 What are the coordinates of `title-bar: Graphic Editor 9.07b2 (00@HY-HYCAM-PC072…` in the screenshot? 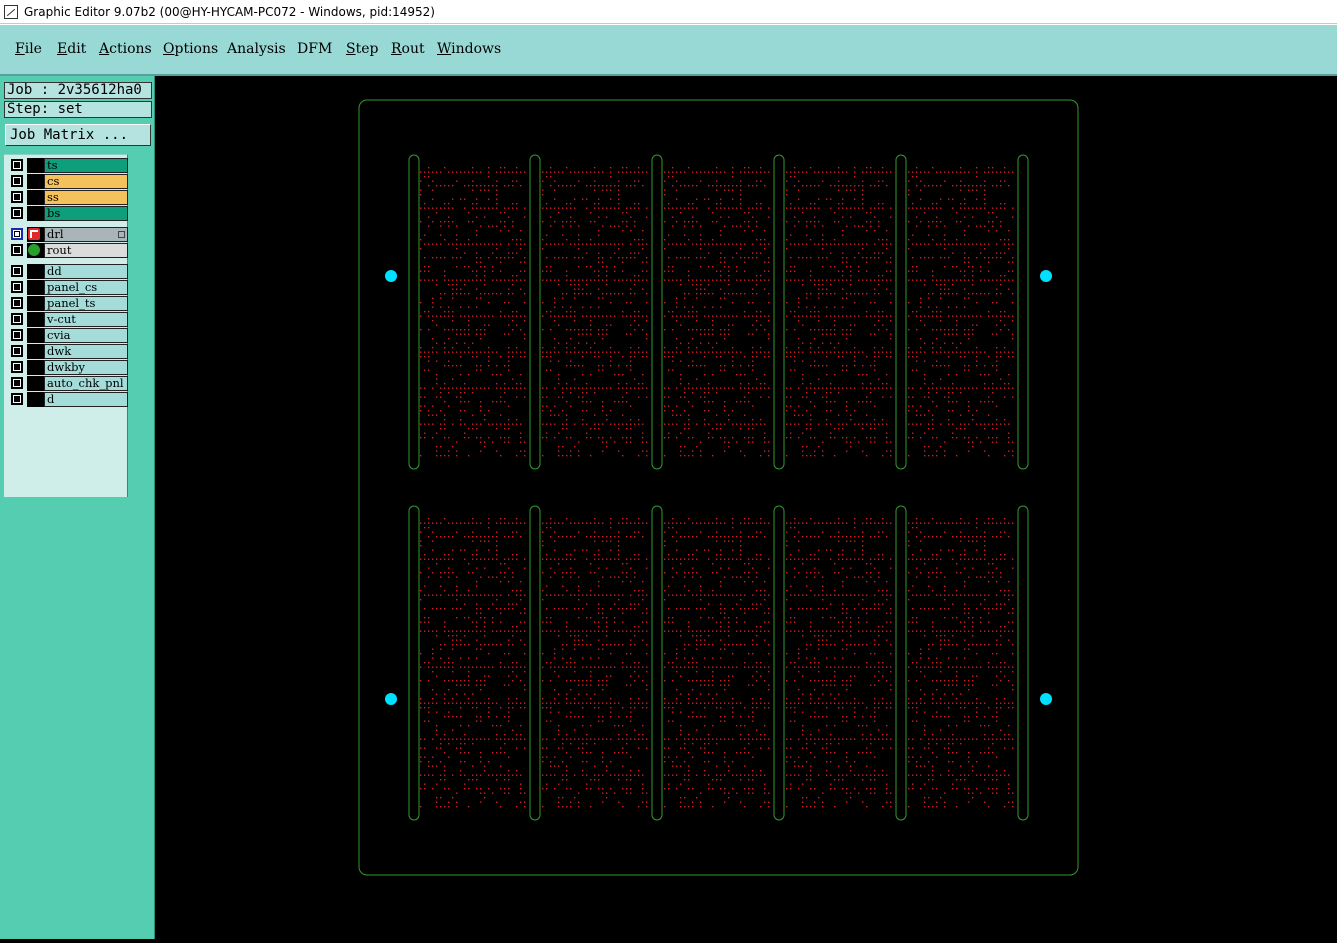 It's located at (668, 12).